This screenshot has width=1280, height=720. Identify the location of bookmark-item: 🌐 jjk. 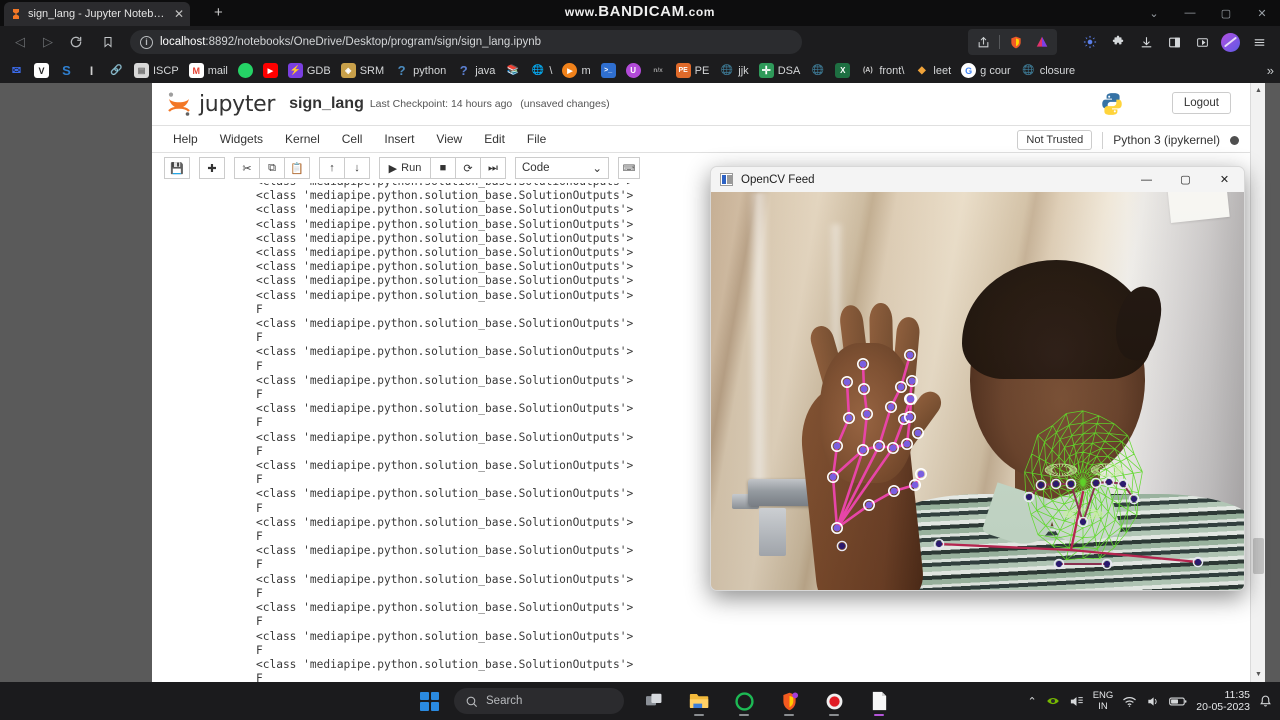
(733, 70).